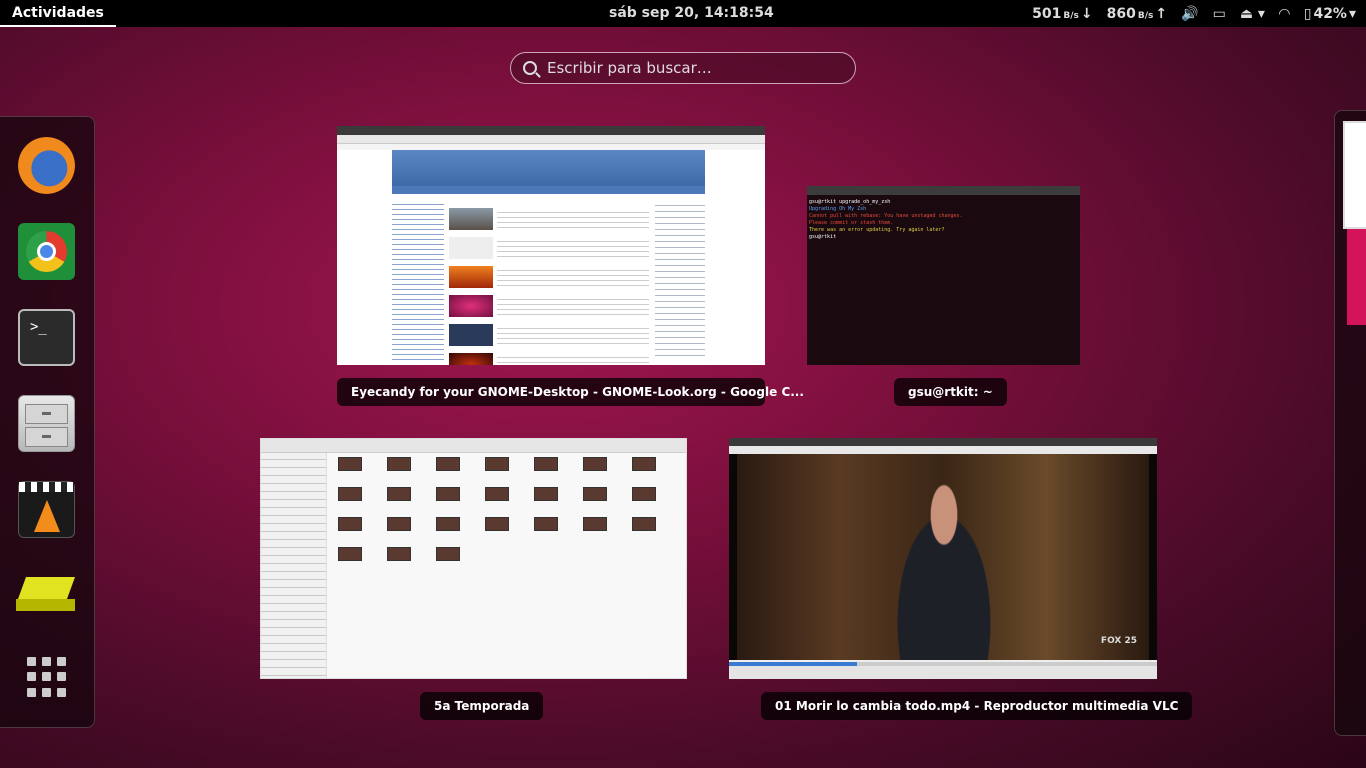 This screenshot has height=768, width=1366. I want to click on vlc-titlebar, so click(943, 442).